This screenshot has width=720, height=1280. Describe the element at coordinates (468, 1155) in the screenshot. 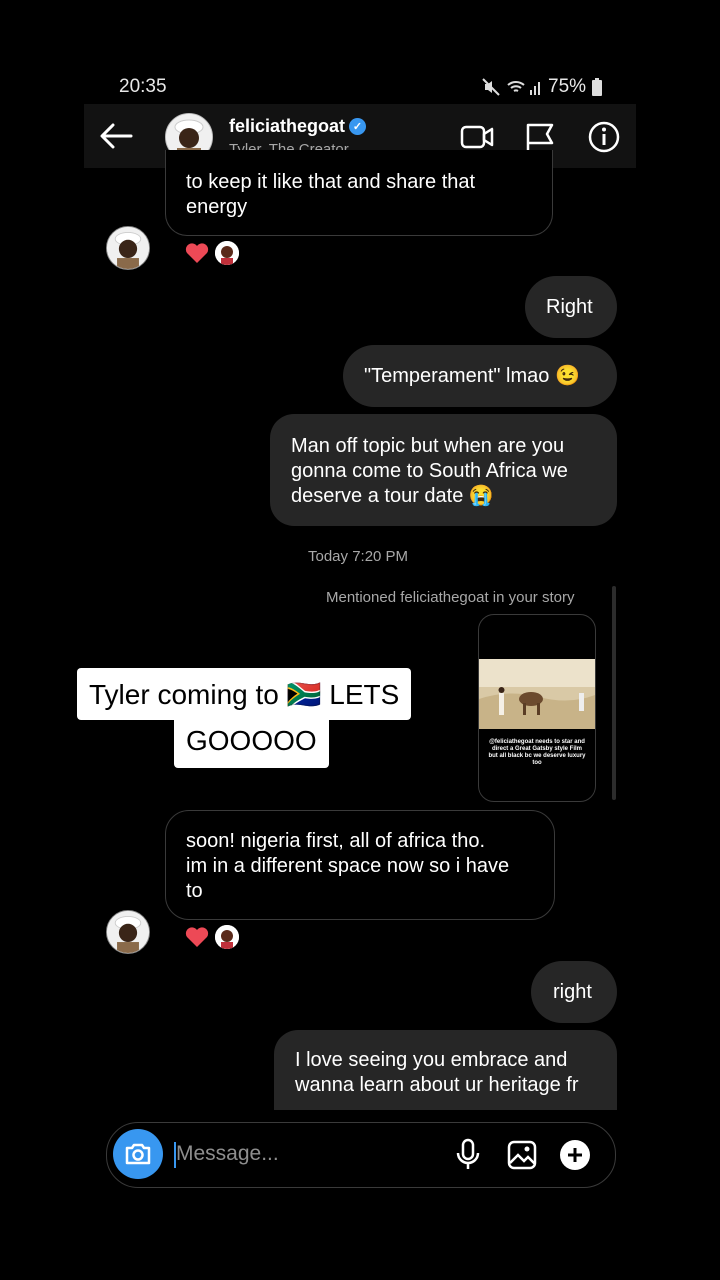

I see `microphone-icon` at that location.